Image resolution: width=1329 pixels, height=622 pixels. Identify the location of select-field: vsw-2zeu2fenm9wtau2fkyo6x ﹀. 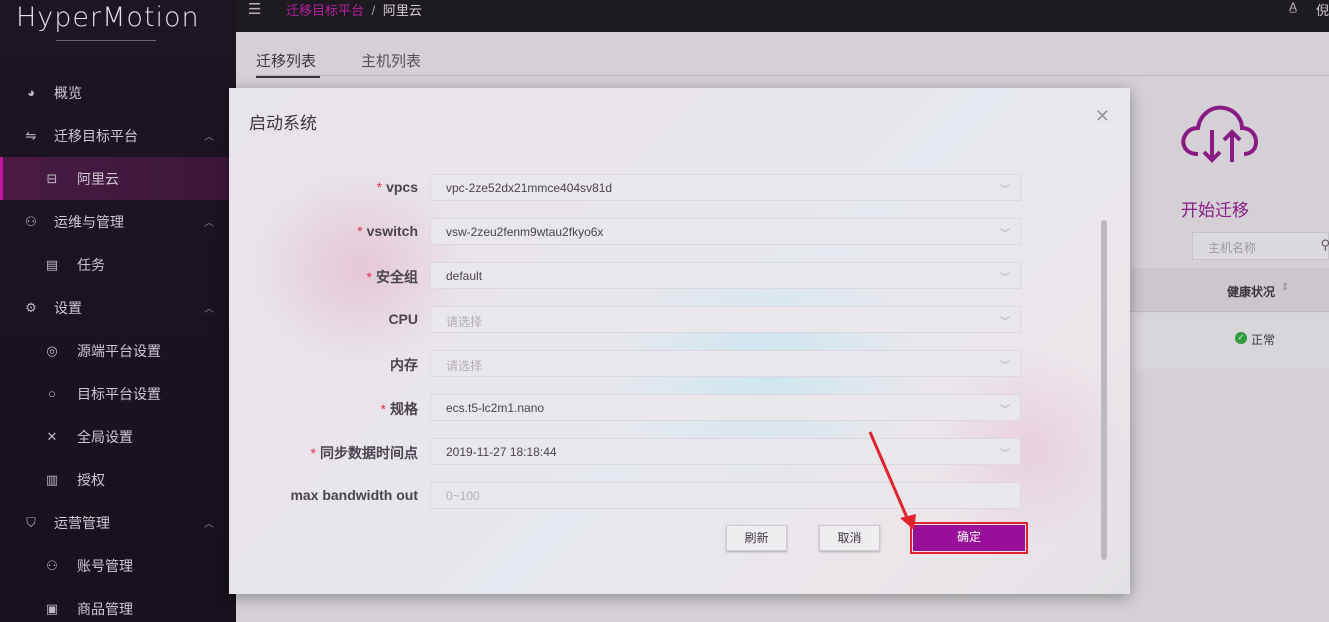
(725, 231).